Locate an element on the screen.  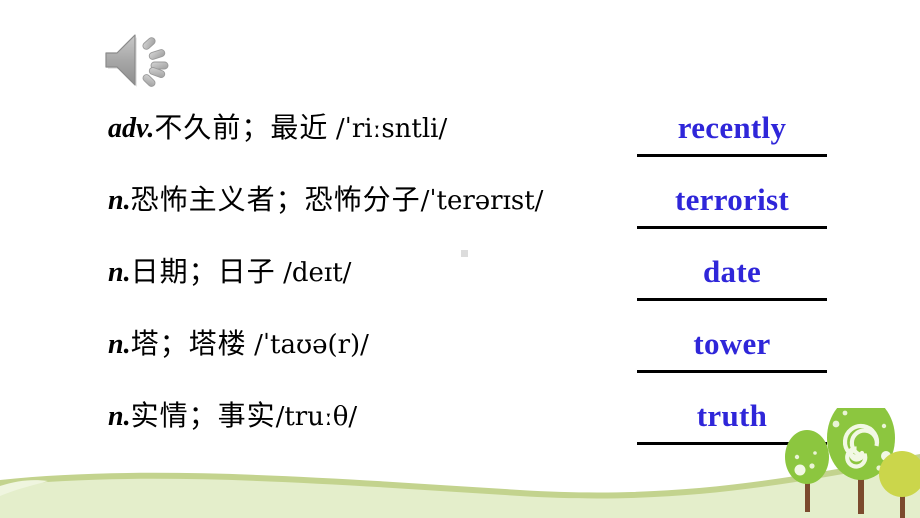
decor-wave-edge is located at coordinates (460, 476).